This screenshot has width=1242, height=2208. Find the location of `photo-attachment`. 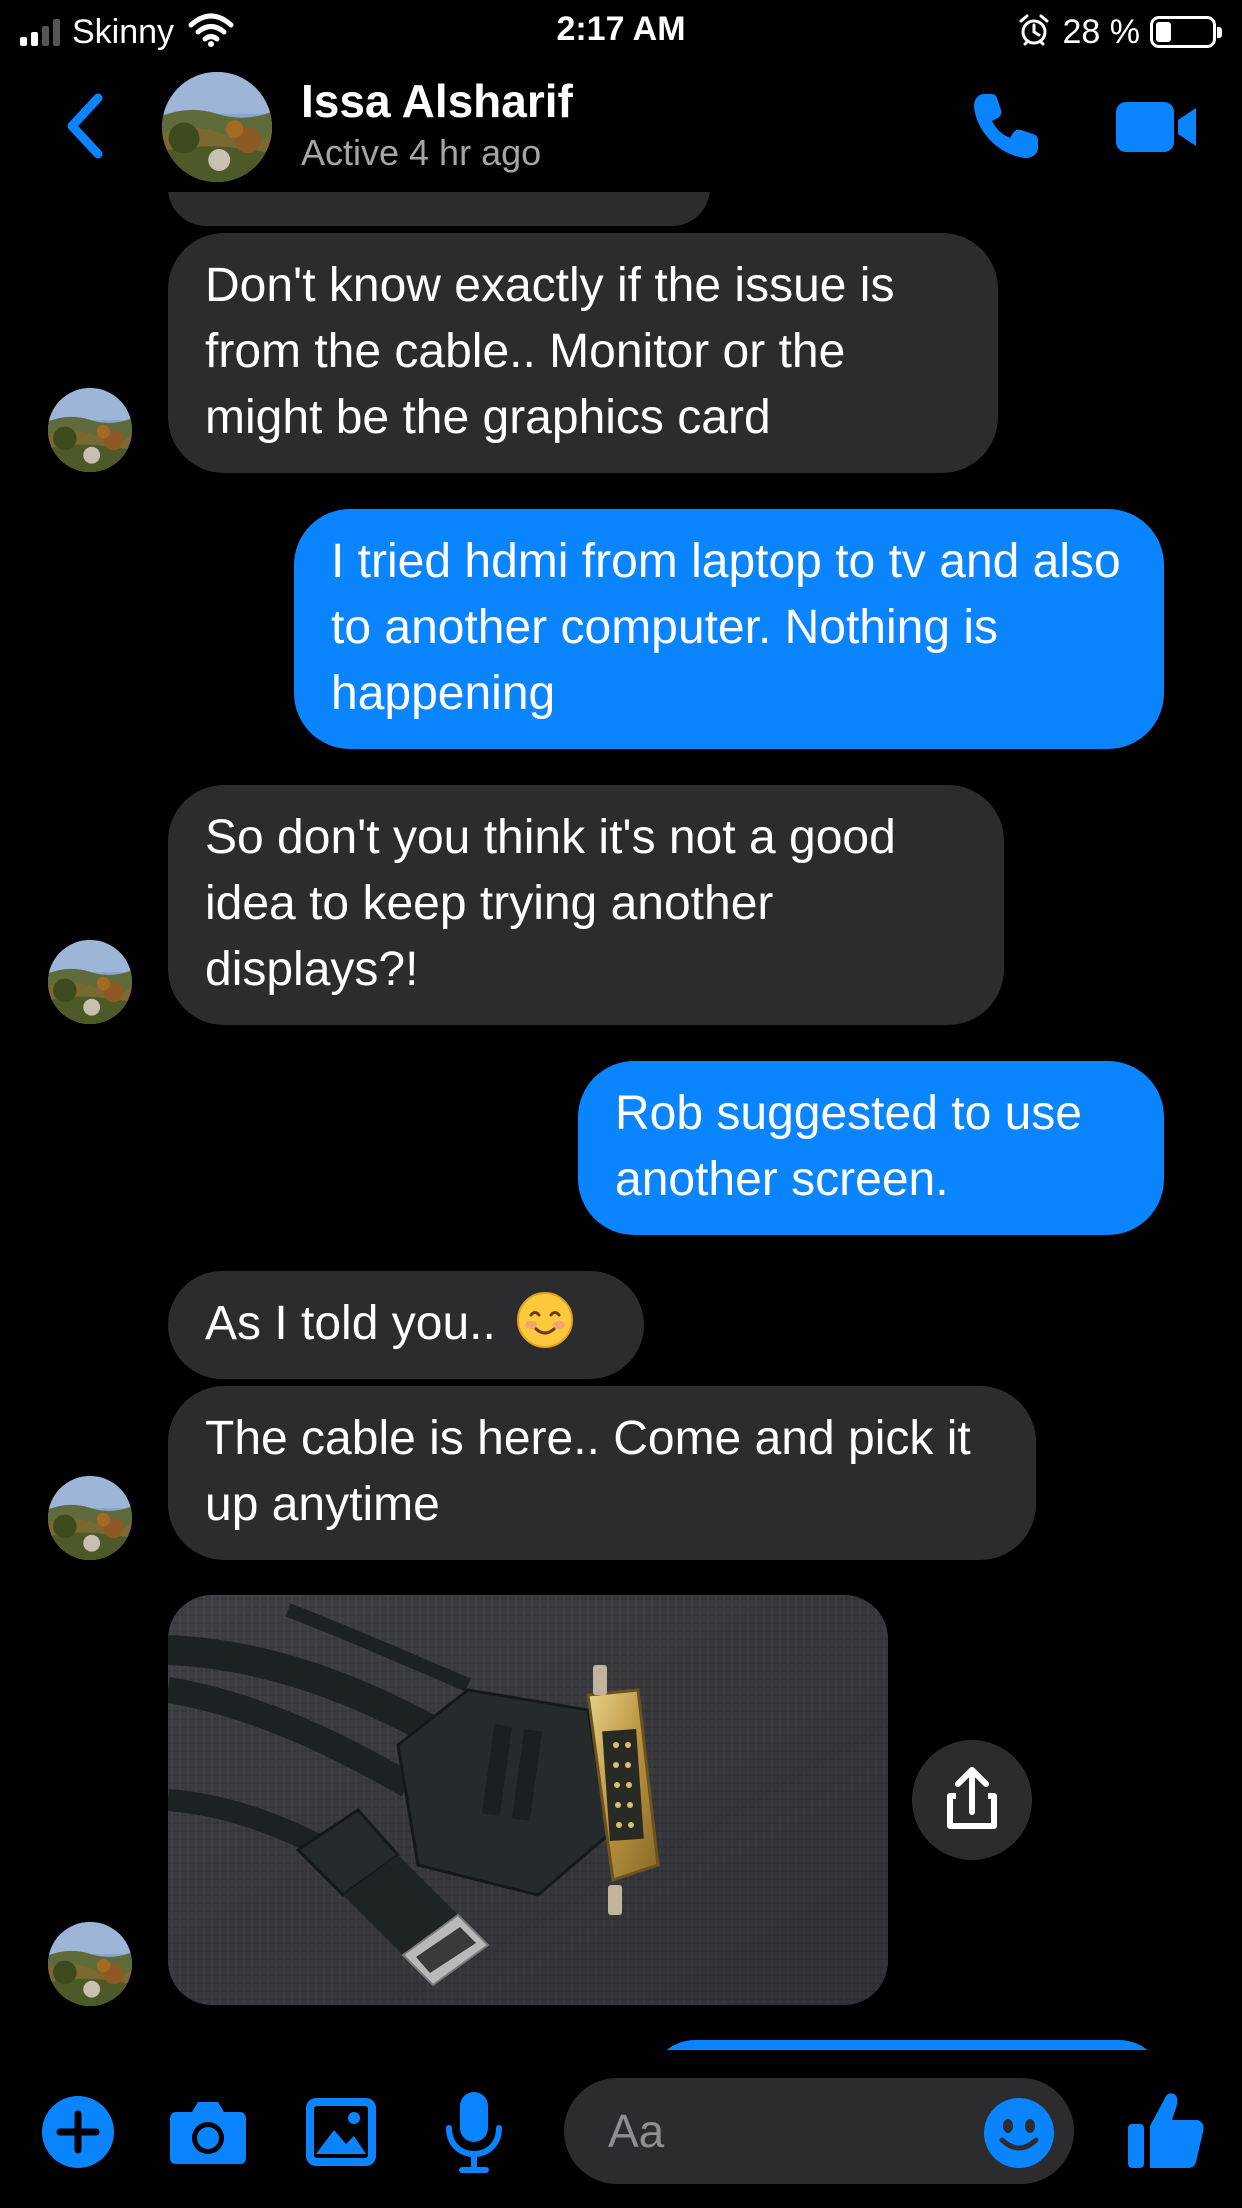

photo-attachment is located at coordinates (528, 1800).